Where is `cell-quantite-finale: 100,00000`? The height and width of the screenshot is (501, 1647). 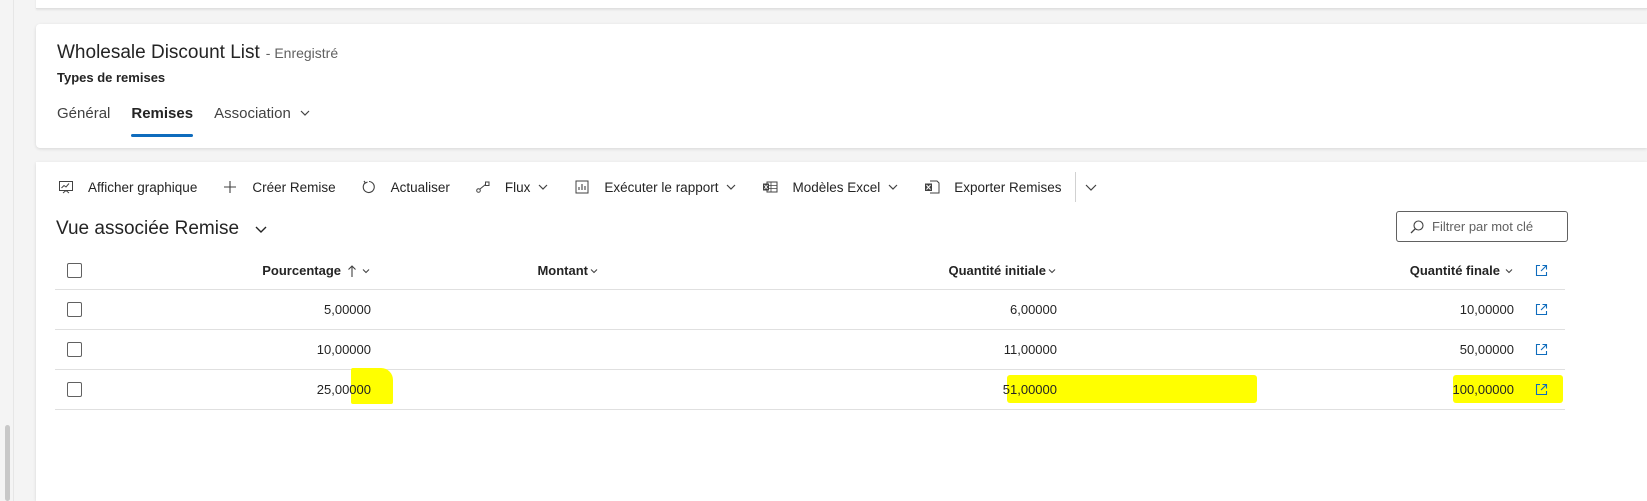 cell-quantite-finale: 100,00000 is located at coordinates (1483, 389).